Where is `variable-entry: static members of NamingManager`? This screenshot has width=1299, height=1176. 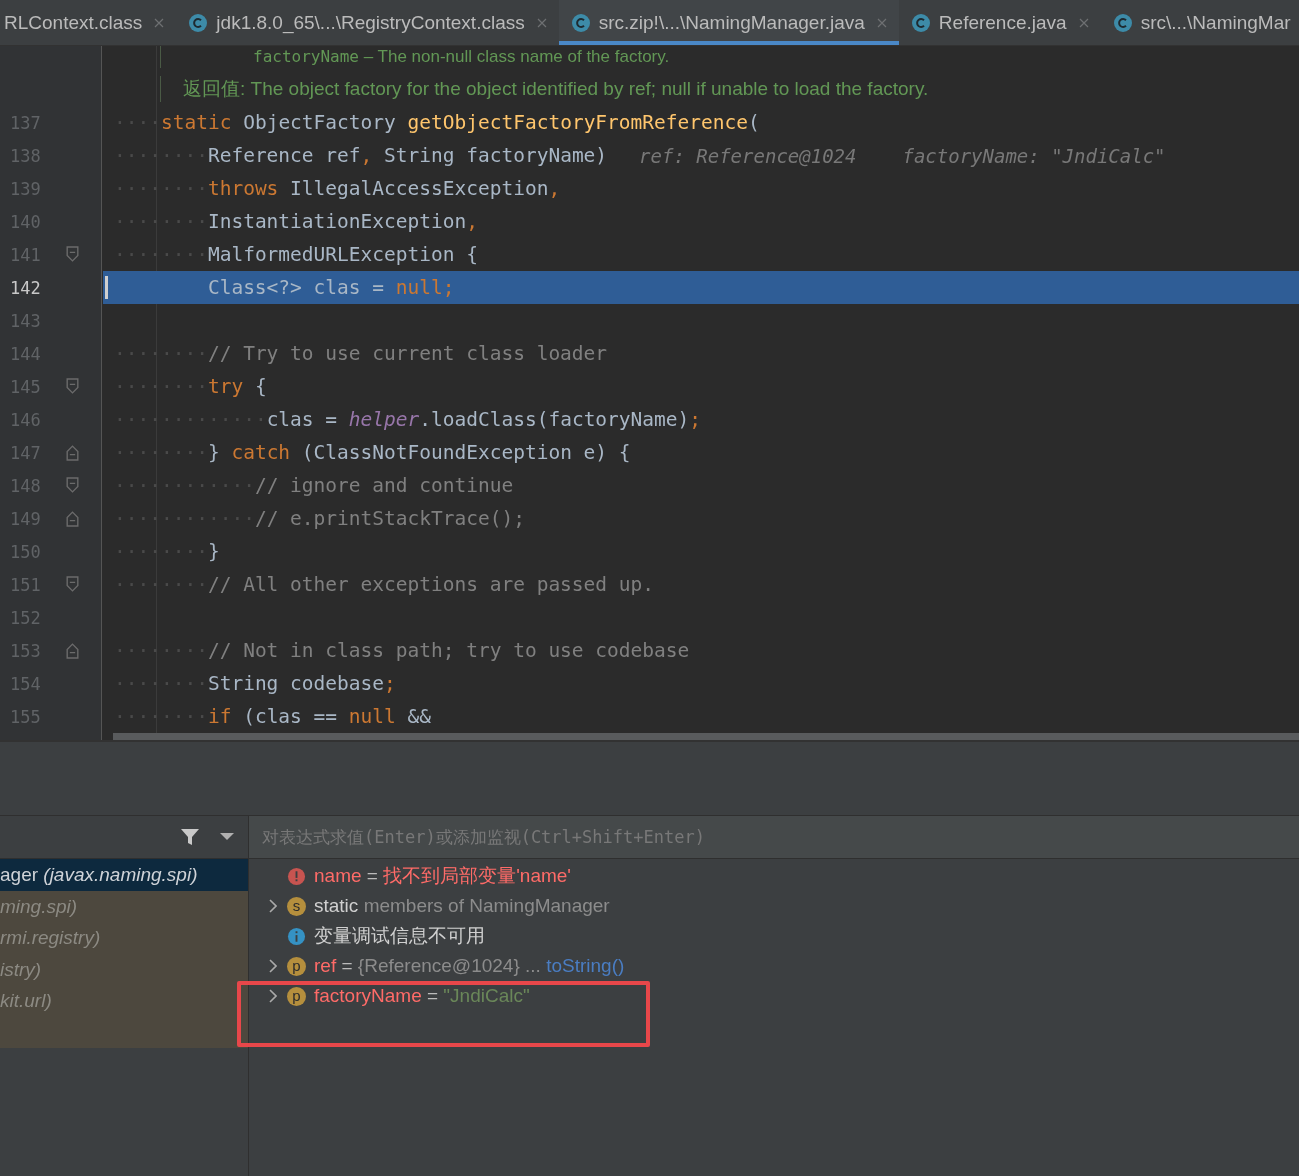
variable-entry: static members of NamingManager is located at coordinates (462, 906).